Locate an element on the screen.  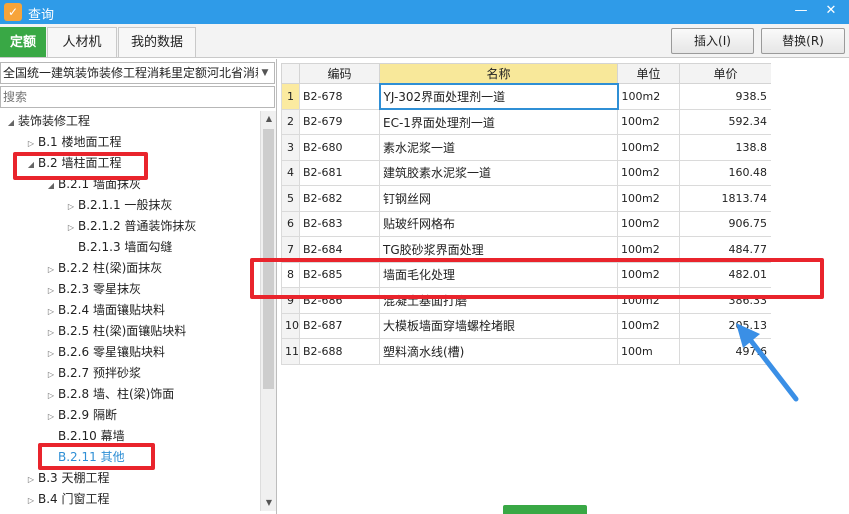
table-row: 11 B2-688 塑料滴水线(槽) 100m 497.6 is located at coordinates (526, 351).